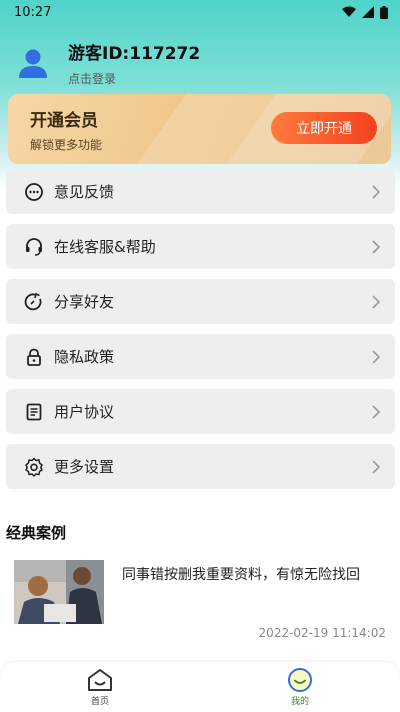 The image size is (400, 712). What do you see at coordinates (34, 192) in the screenshot?
I see `feedback-icon` at bounding box center [34, 192].